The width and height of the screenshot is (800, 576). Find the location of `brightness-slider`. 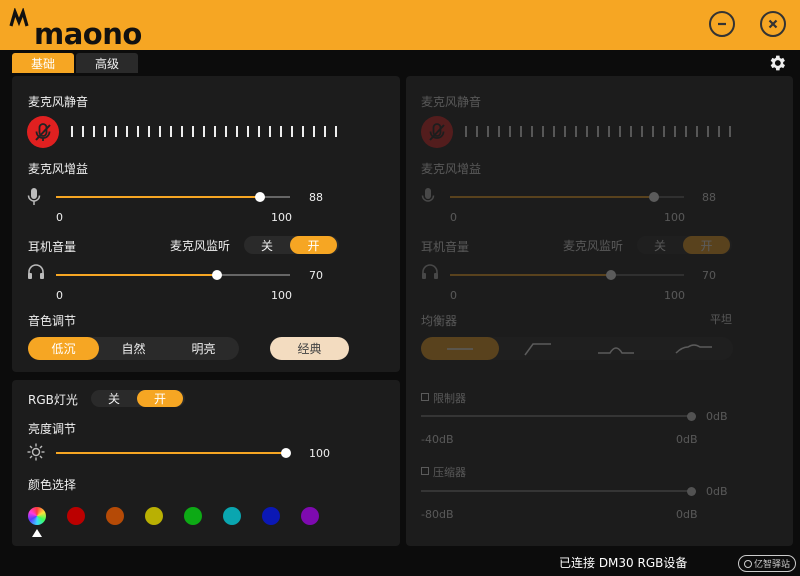

brightness-slider is located at coordinates (173, 453).